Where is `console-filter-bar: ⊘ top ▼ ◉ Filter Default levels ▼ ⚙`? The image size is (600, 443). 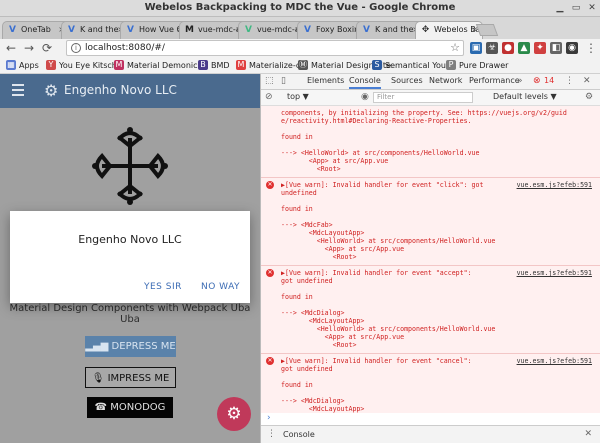 console-filter-bar: ⊘ top ▼ ◉ Filter Default levels ▼ ⚙ is located at coordinates (430, 98).